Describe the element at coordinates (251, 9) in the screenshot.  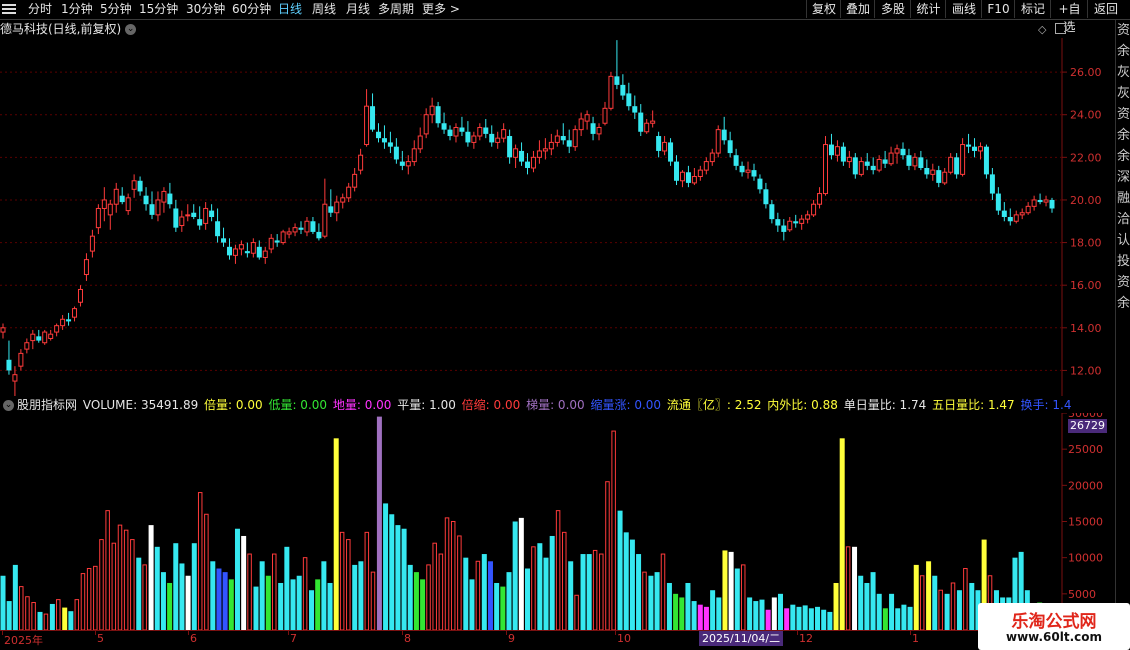
I see `period-tab-5: 60分钟` at that location.